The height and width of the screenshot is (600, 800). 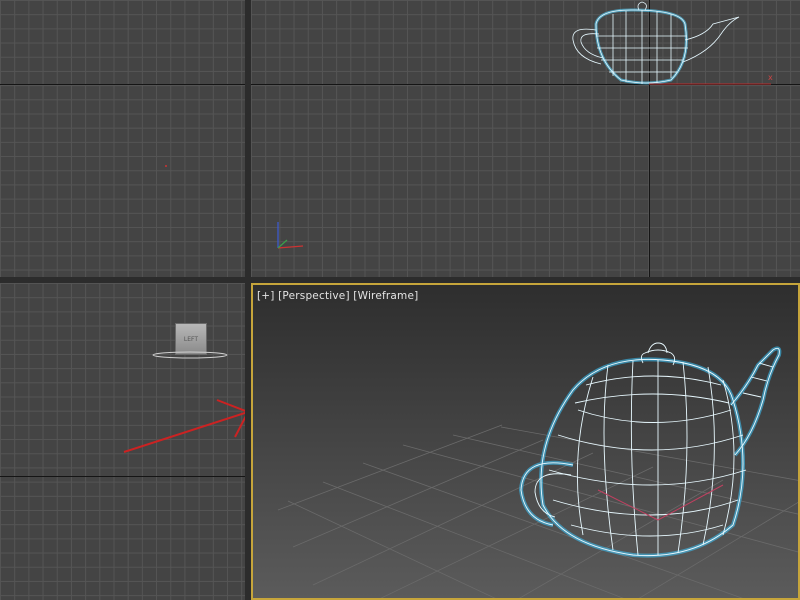 What do you see at coordinates (400, 280) in the screenshot?
I see `viewport-divider-horizontal` at bounding box center [400, 280].